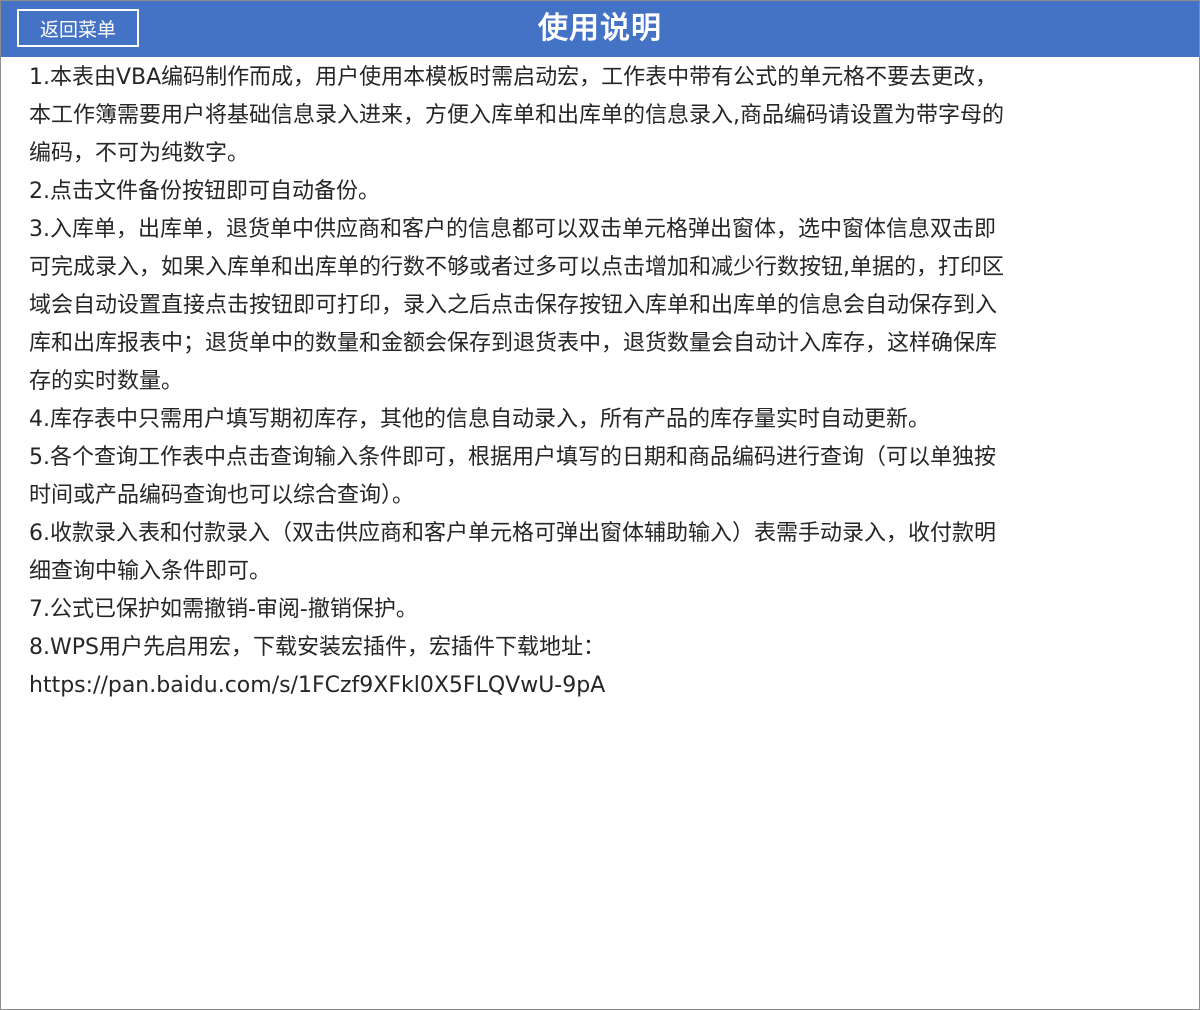 The width and height of the screenshot is (1200, 1010). I want to click on instruction-line: 细查询中输入条件即可。, so click(150, 571).